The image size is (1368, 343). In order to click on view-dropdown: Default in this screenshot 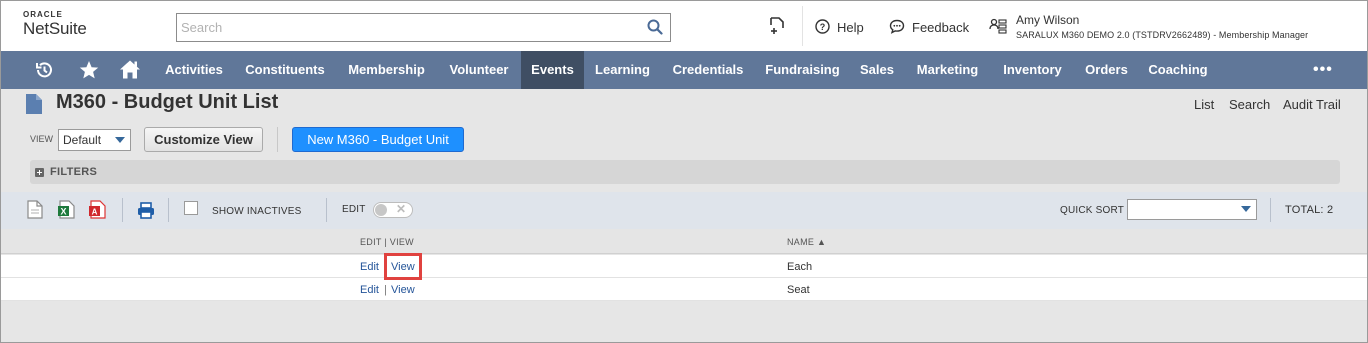, I will do `click(94, 140)`.